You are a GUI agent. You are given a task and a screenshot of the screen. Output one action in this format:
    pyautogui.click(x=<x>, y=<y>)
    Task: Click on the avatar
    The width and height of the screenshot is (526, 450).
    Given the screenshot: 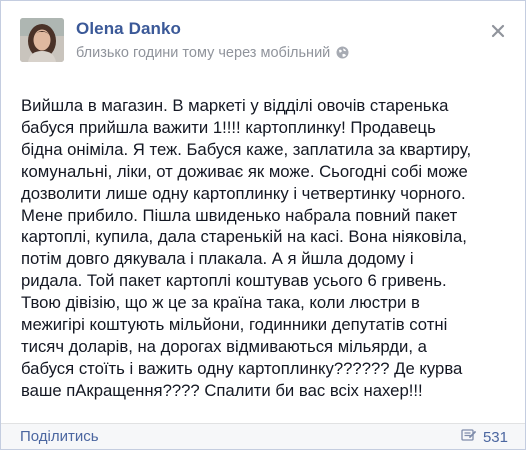 What is the action you would take?
    pyautogui.click(x=42, y=40)
    